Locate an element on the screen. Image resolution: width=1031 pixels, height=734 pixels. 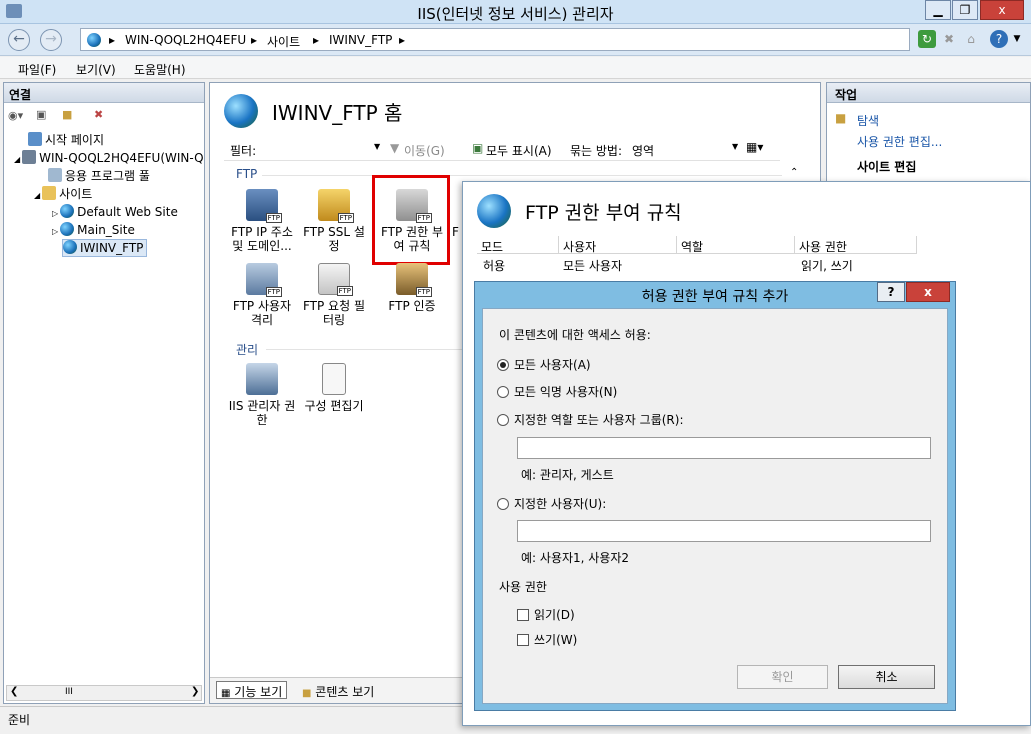
collapse-icon: ⌃ is located at coordinates (794, 172).